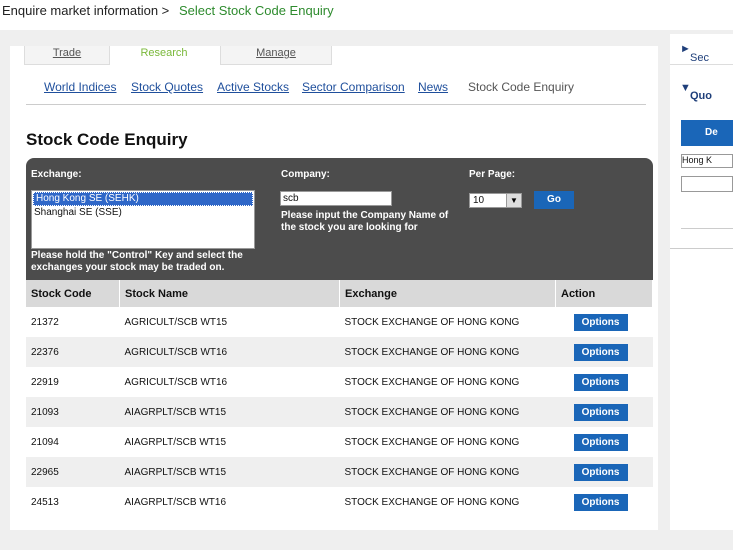  Describe the element at coordinates (253, 87) in the screenshot. I see `subnav-active-stocks: Active Stocks` at that location.